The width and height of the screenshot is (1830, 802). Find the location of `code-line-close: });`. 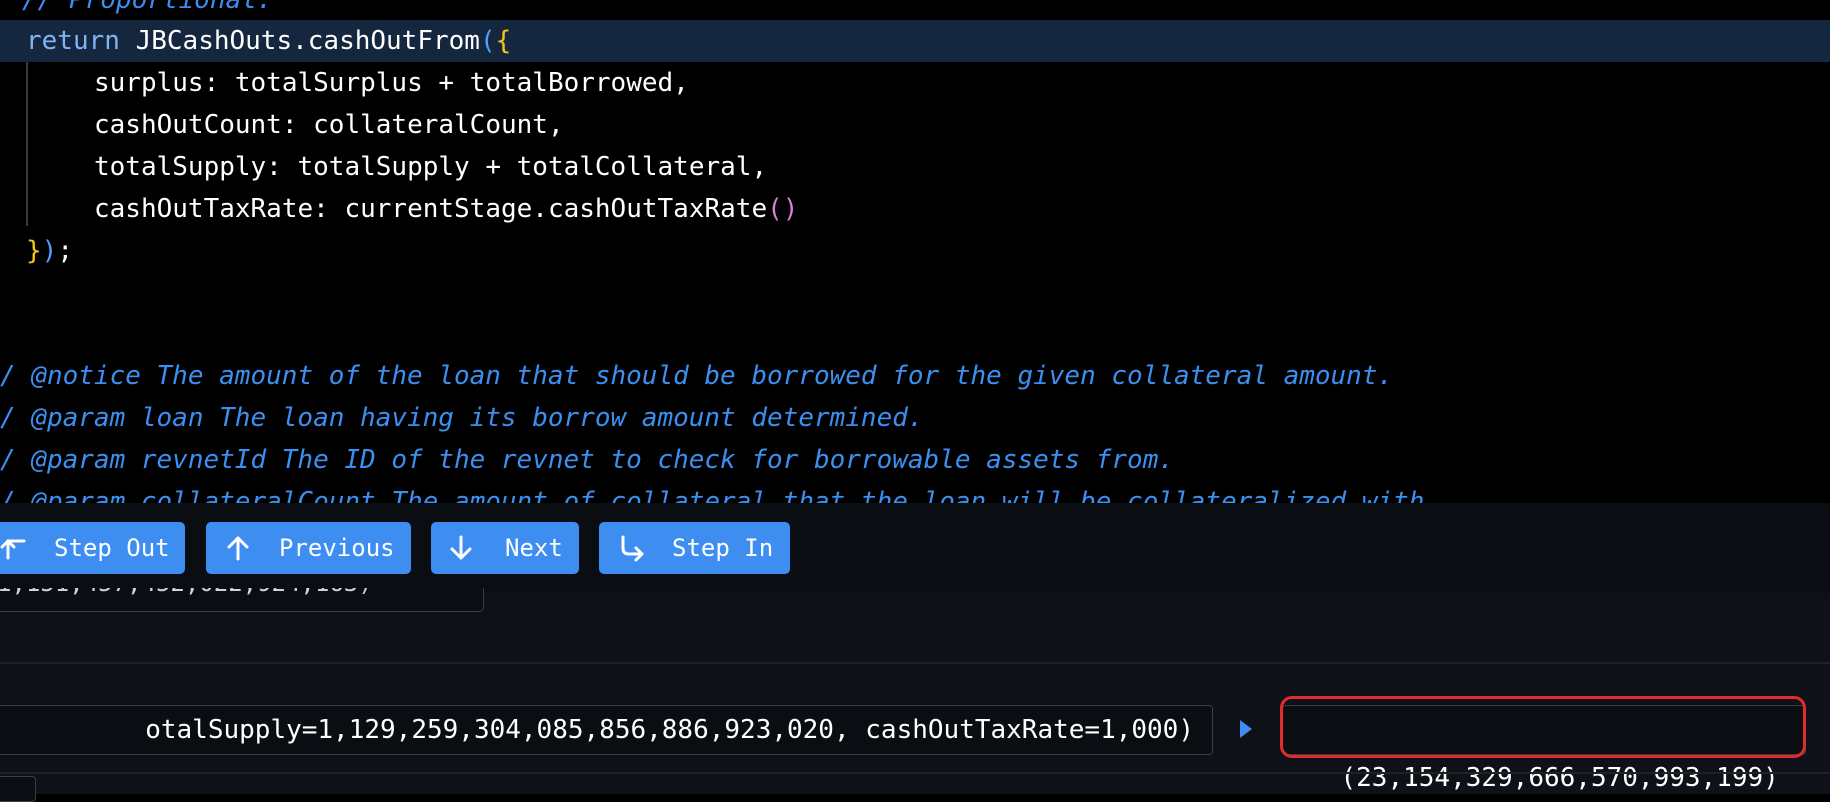

code-line-close: }); is located at coordinates (915, 251).